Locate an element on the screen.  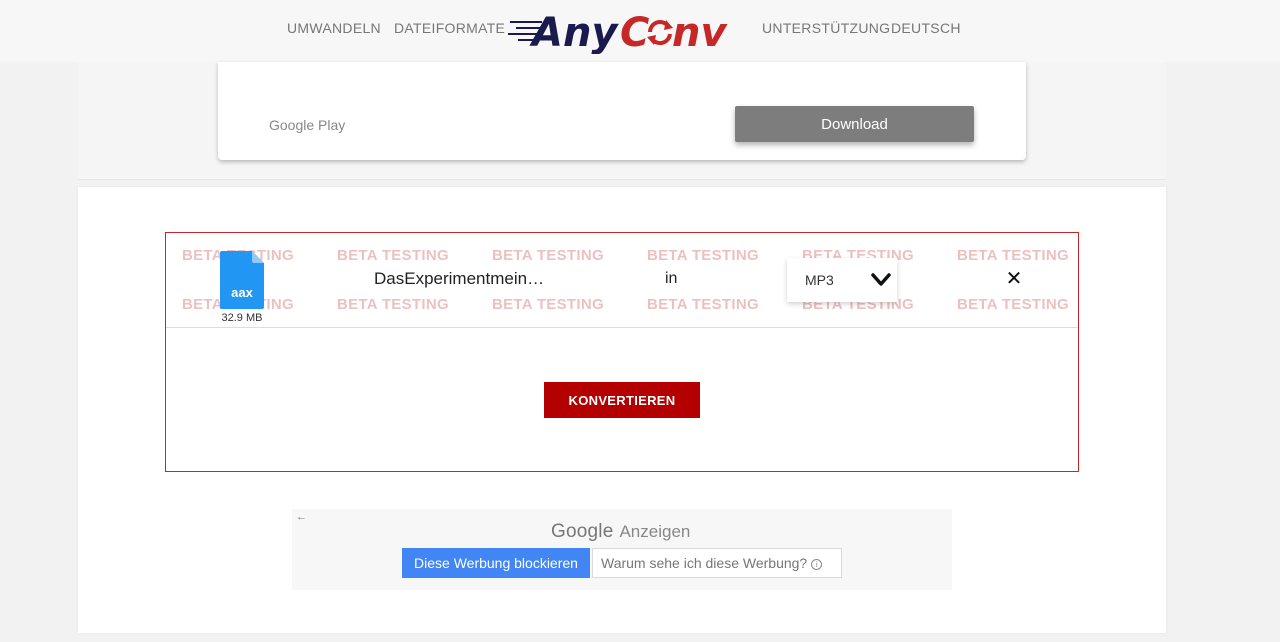
nav-dateiformate: DATEIFORMATE is located at coordinates (449, 28).